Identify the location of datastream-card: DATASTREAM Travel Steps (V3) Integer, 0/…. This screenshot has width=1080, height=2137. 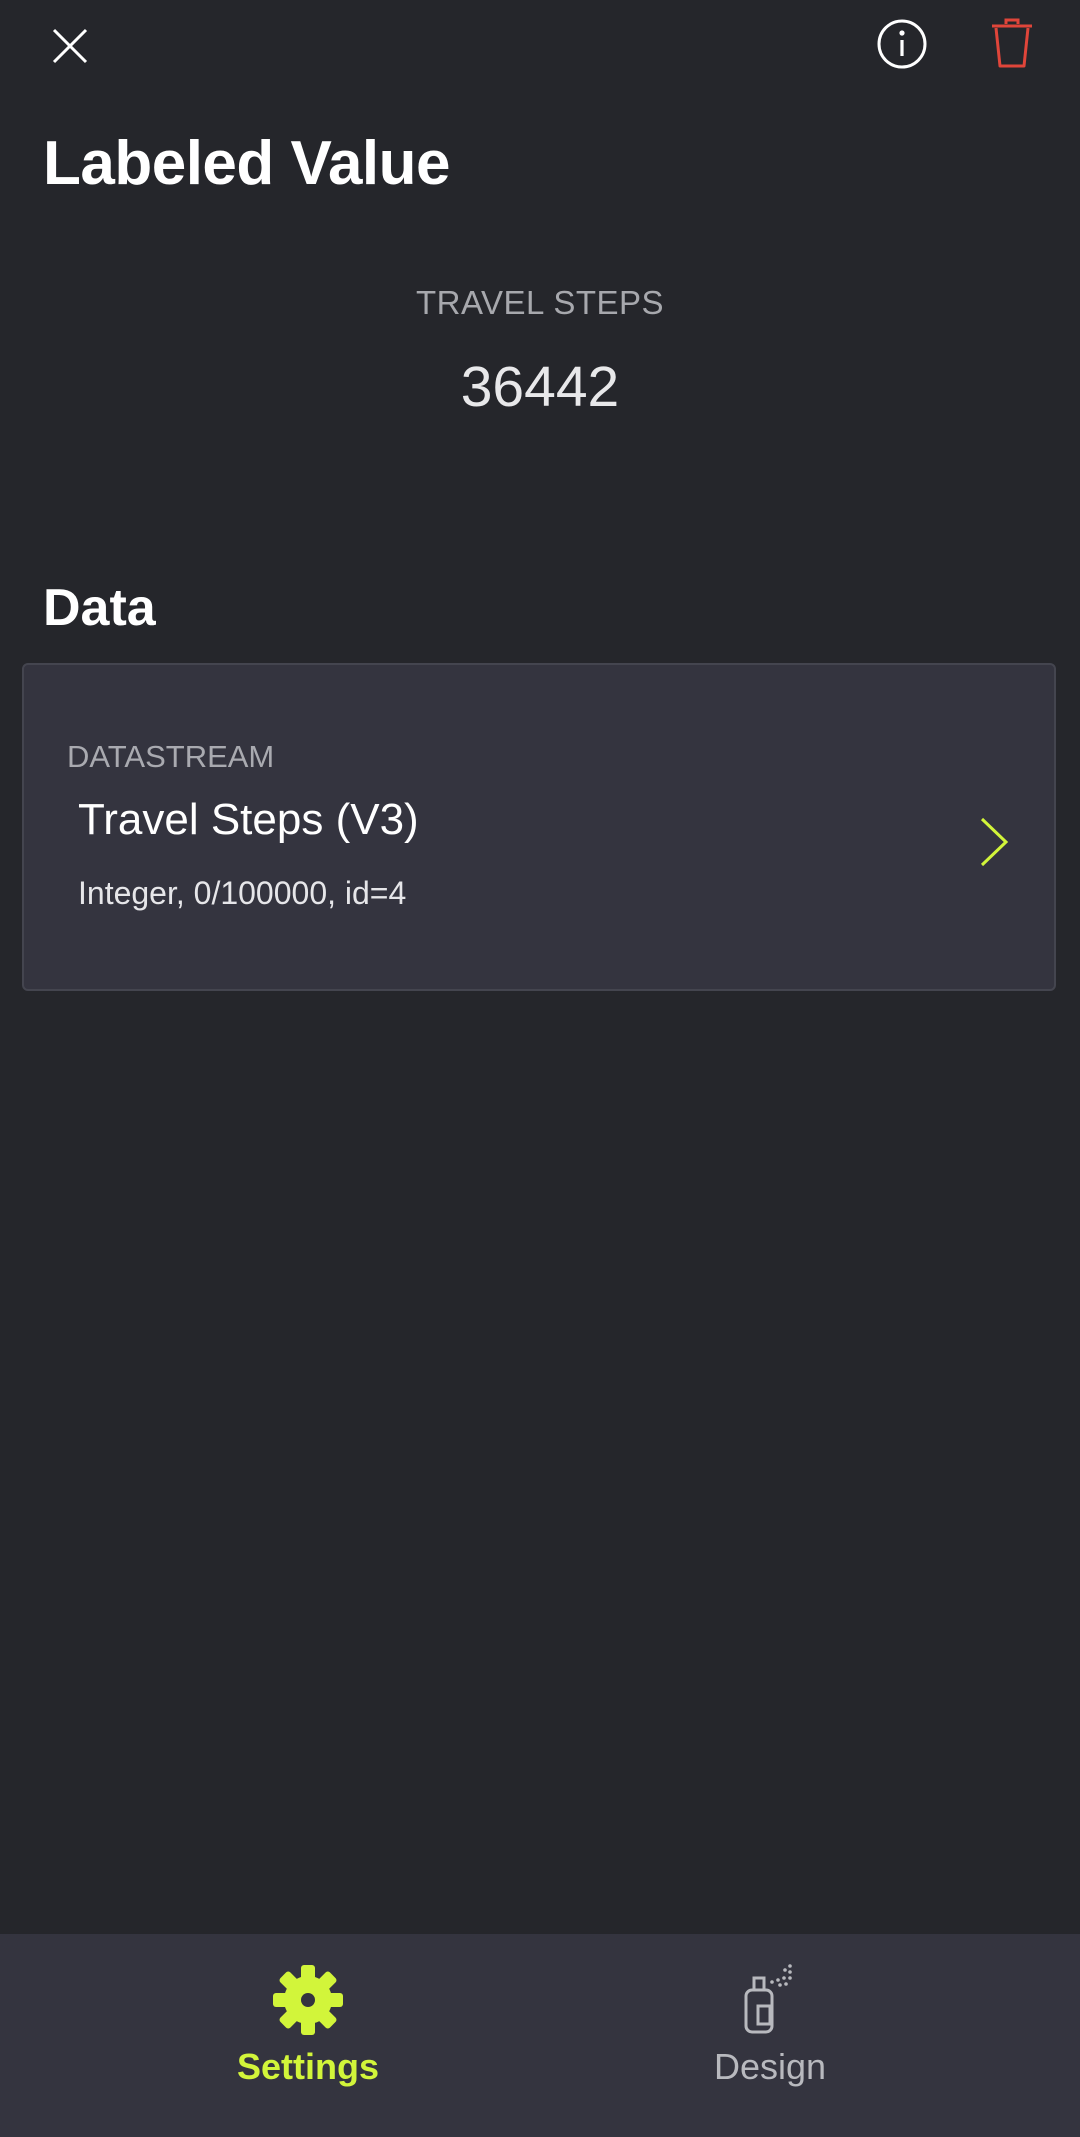
(539, 827).